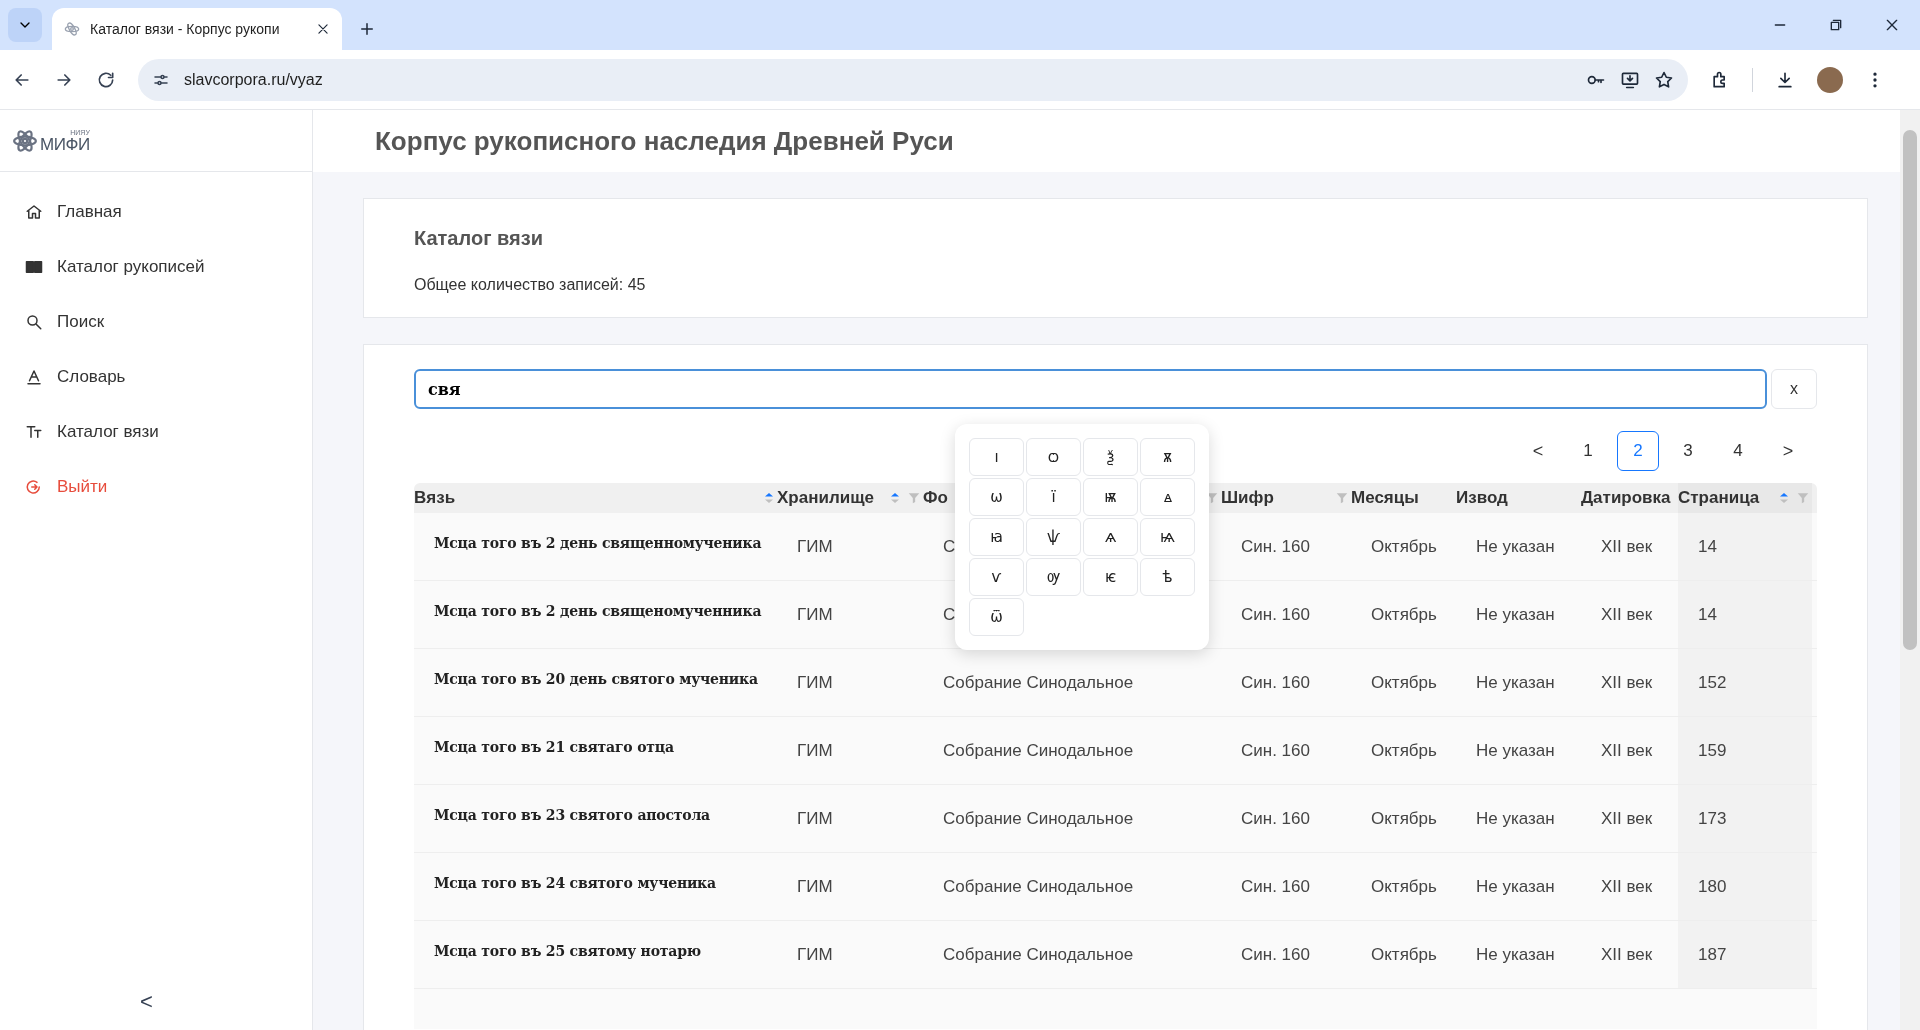 The image size is (1920, 1030). What do you see at coordinates (597, 543) in the screenshot?
I see `ligature-text: Мсца того въ 2 день священномученика` at bounding box center [597, 543].